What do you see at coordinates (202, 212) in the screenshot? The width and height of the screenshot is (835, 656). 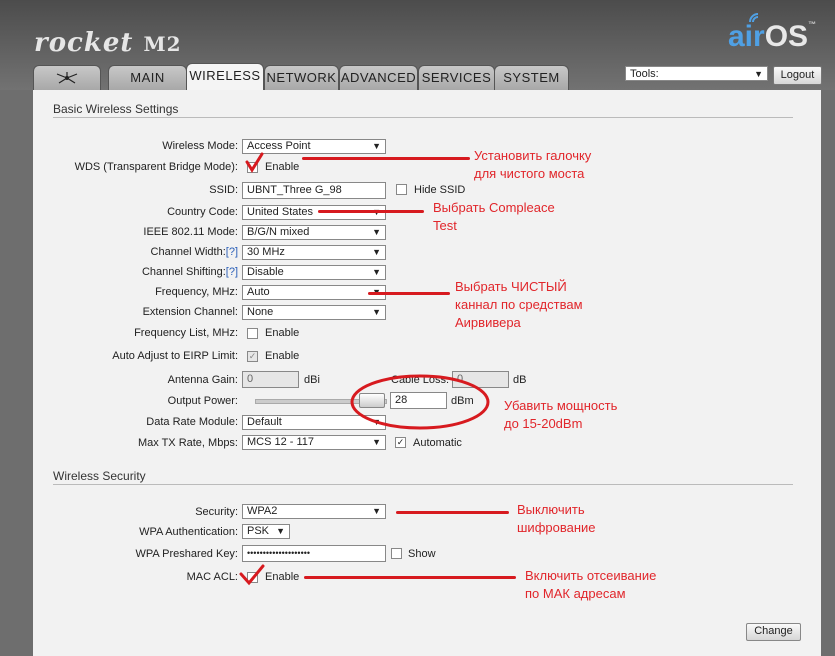 I see `country-code-label: Country Code:` at bounding box center [202, 212].